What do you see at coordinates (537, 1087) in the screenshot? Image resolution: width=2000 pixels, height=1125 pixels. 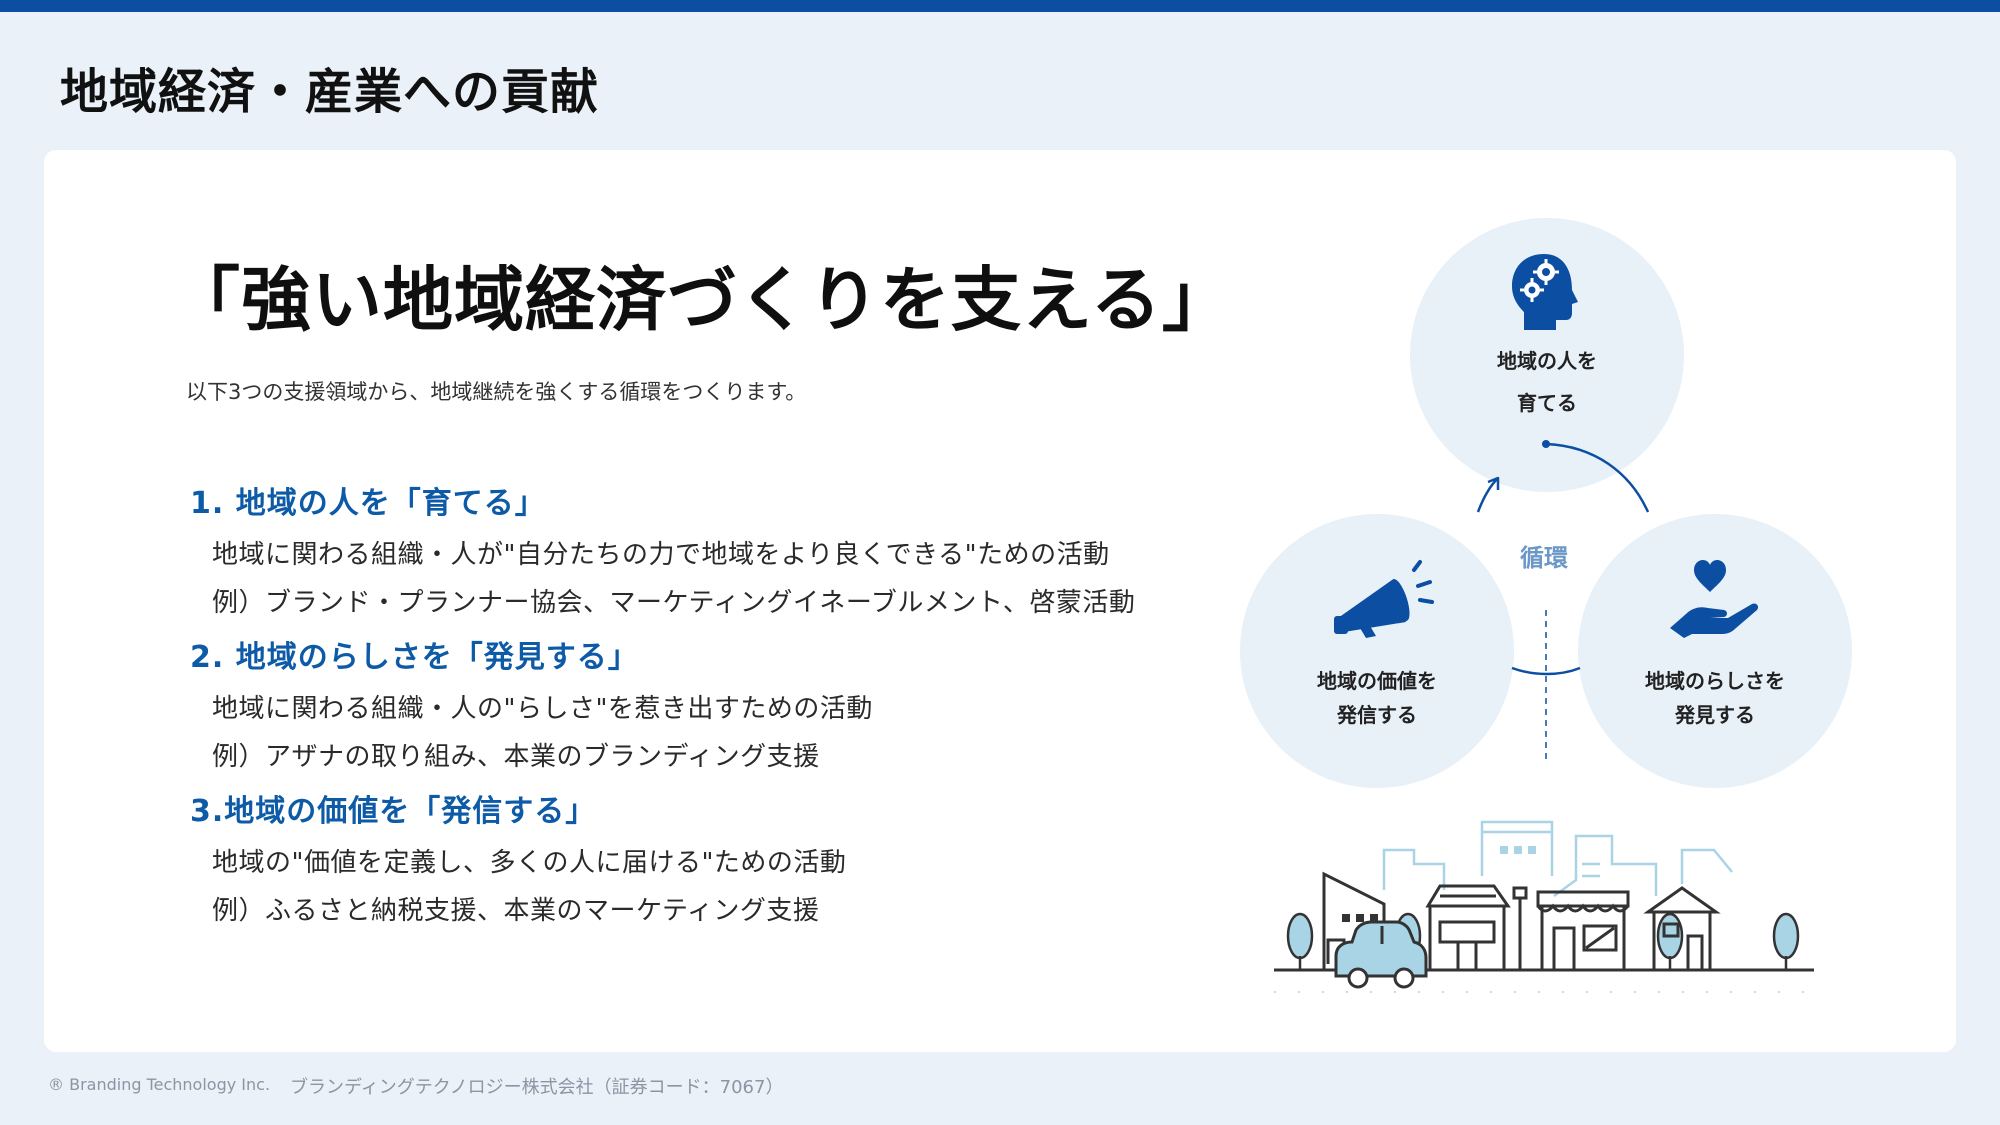 I see `company-name: ブランディングテクノロジー株式会社（証券コード：7067）` at bounding box center [537, 1087].